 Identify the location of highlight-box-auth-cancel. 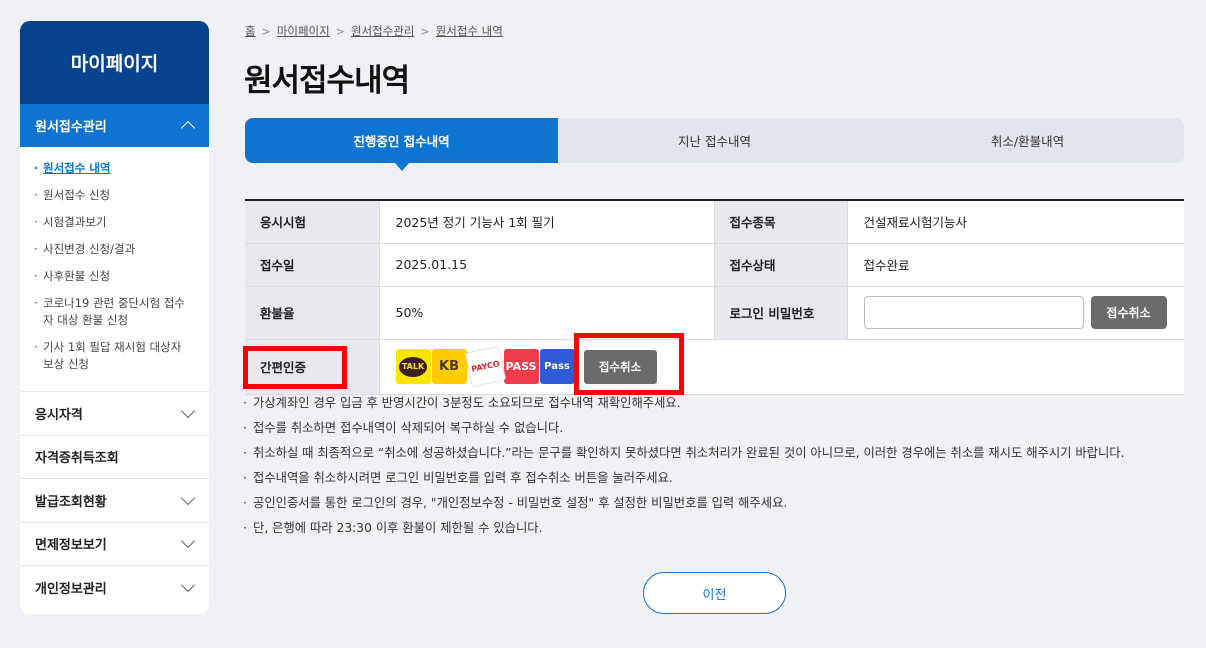
(629, 364).